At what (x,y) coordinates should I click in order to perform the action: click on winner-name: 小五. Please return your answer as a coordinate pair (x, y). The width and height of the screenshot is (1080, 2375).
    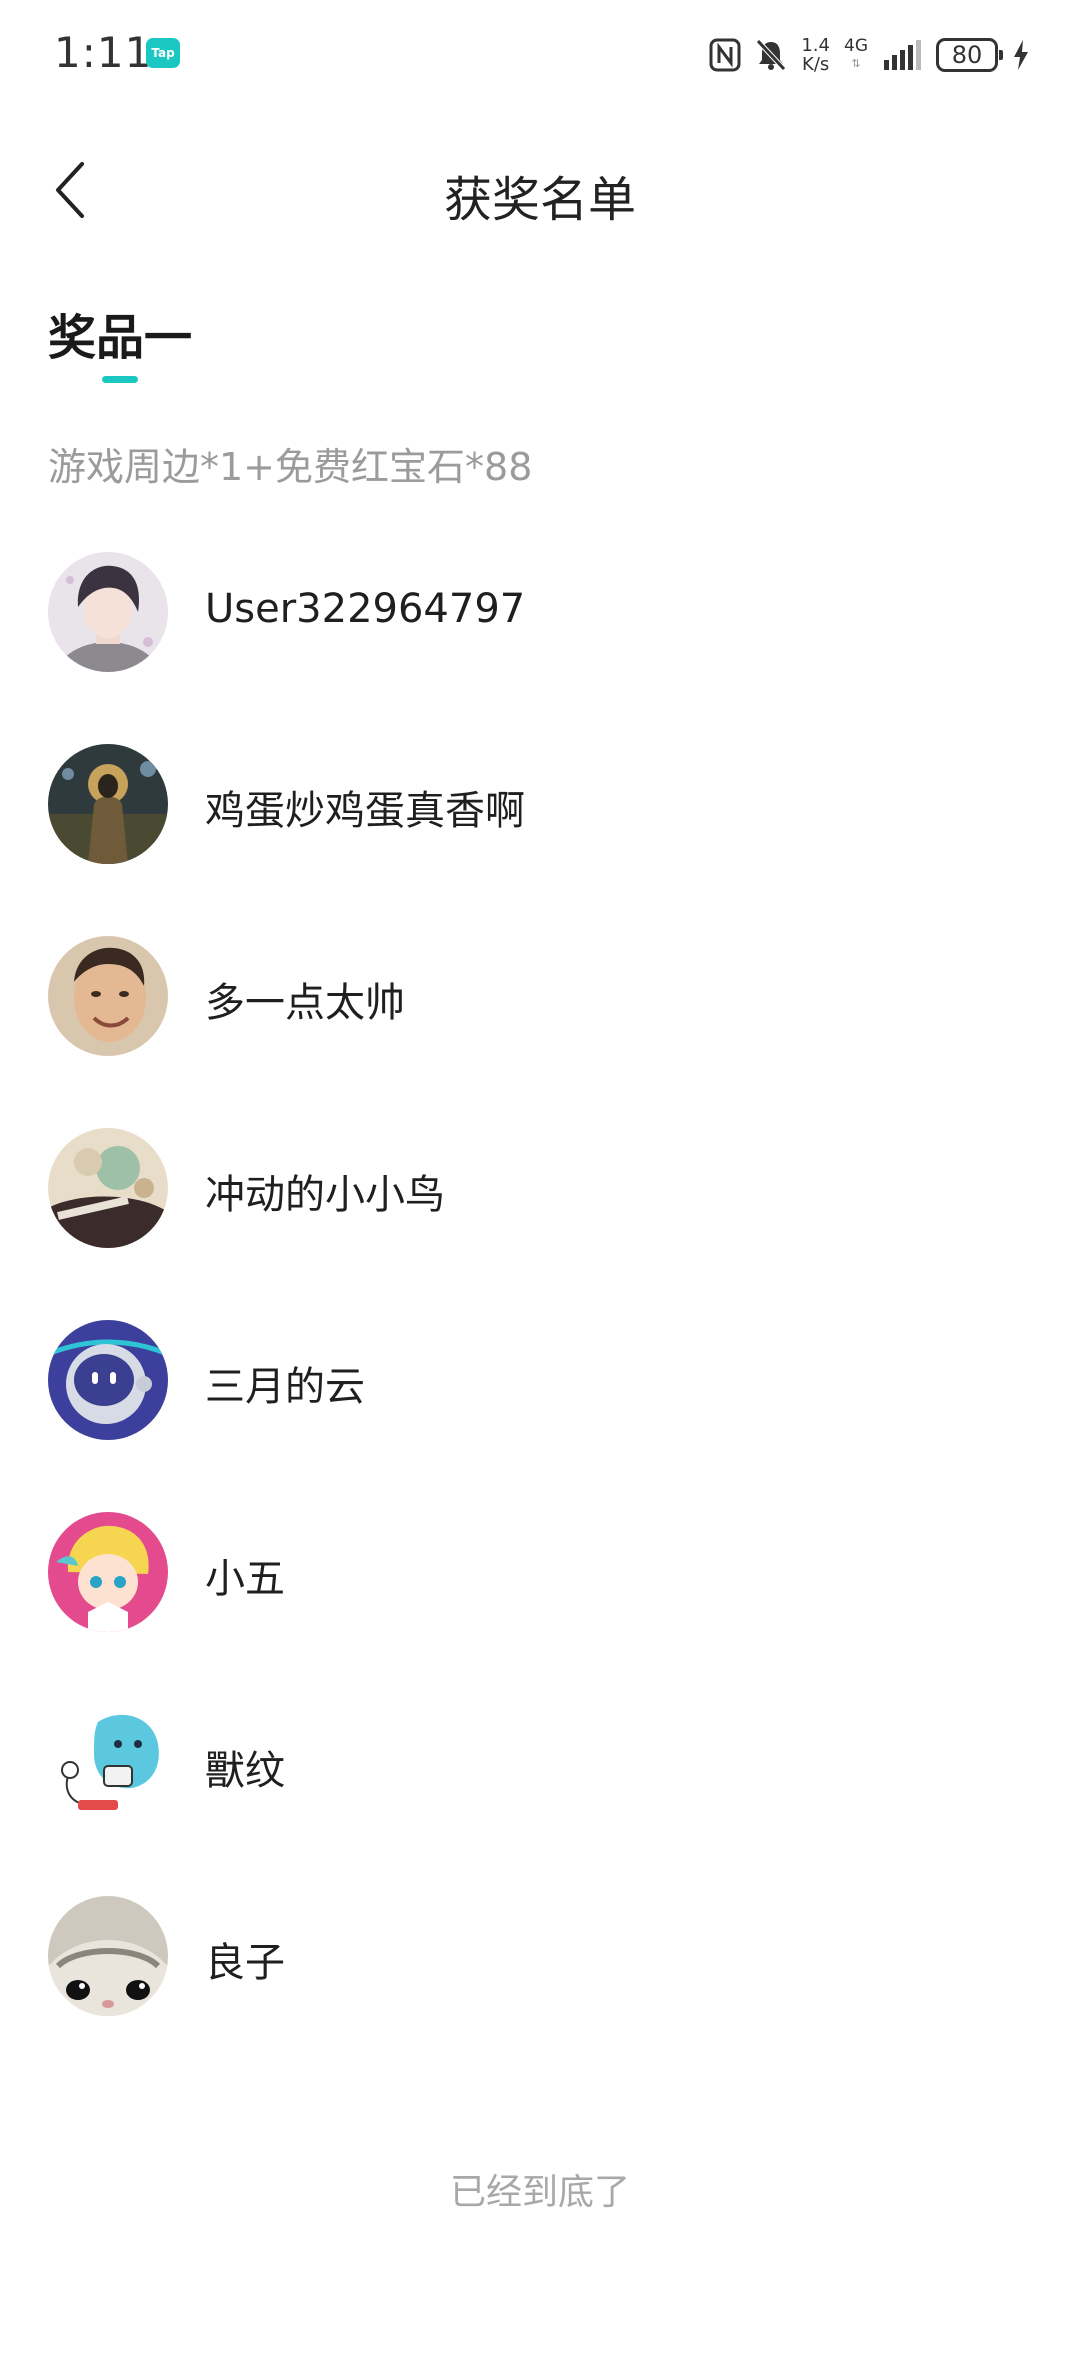
    Looking at the image, I should click on (245, 1579).